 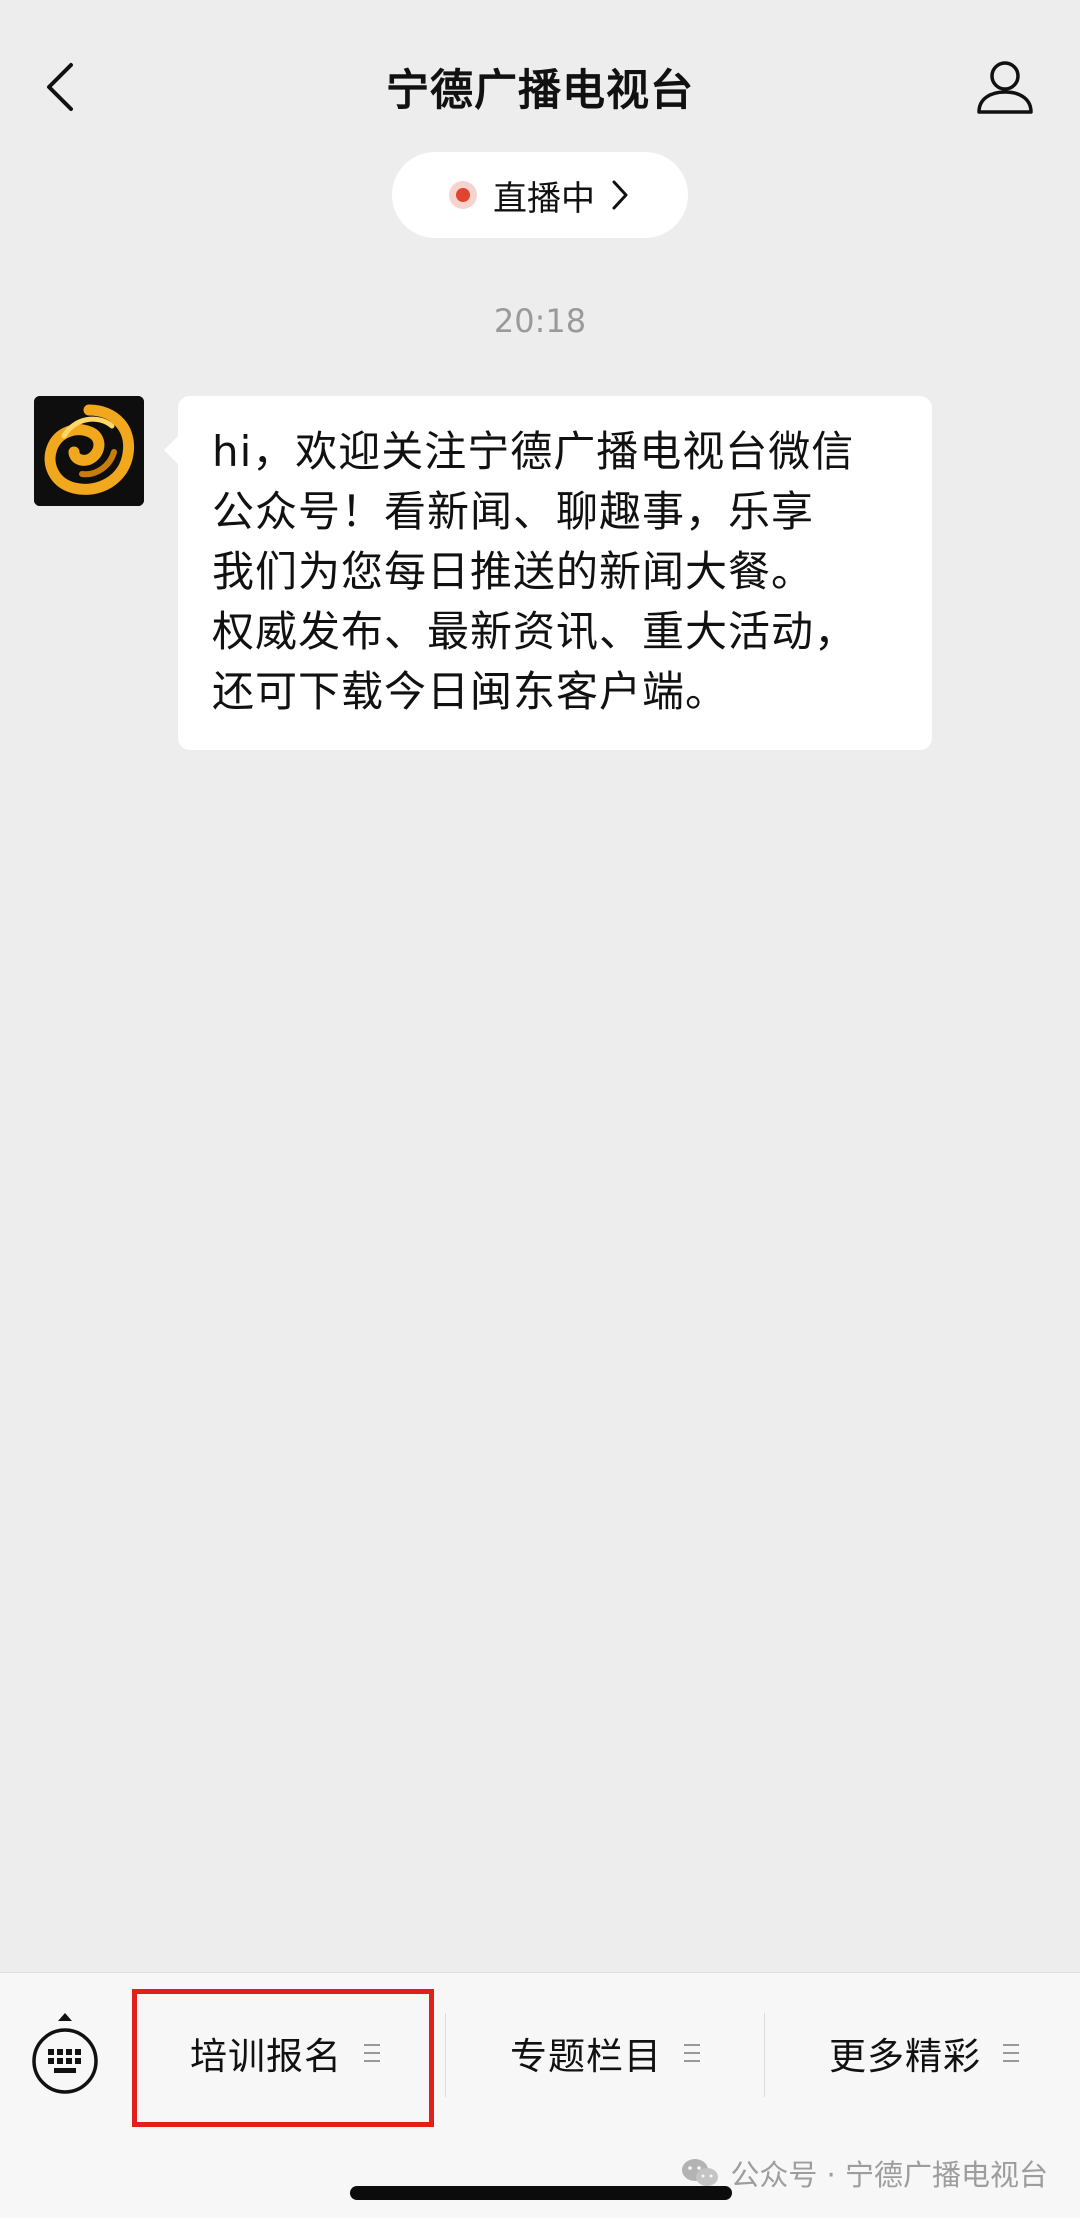 I want to click on keyboard-icon, so click(x=65, y=2053).